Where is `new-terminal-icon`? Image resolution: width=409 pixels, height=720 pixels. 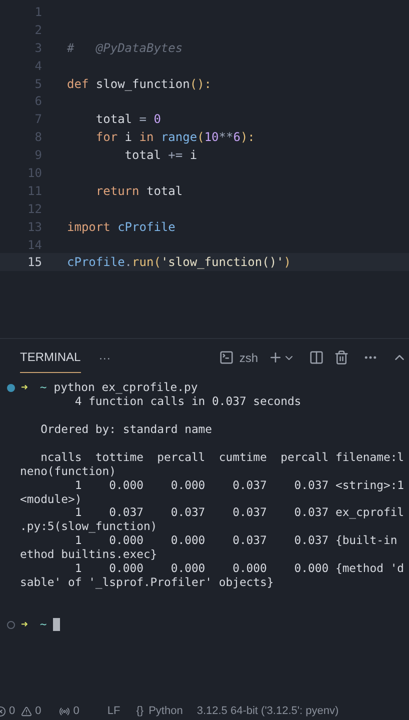
new-terminal-icon is located at coordinates (275, 357).